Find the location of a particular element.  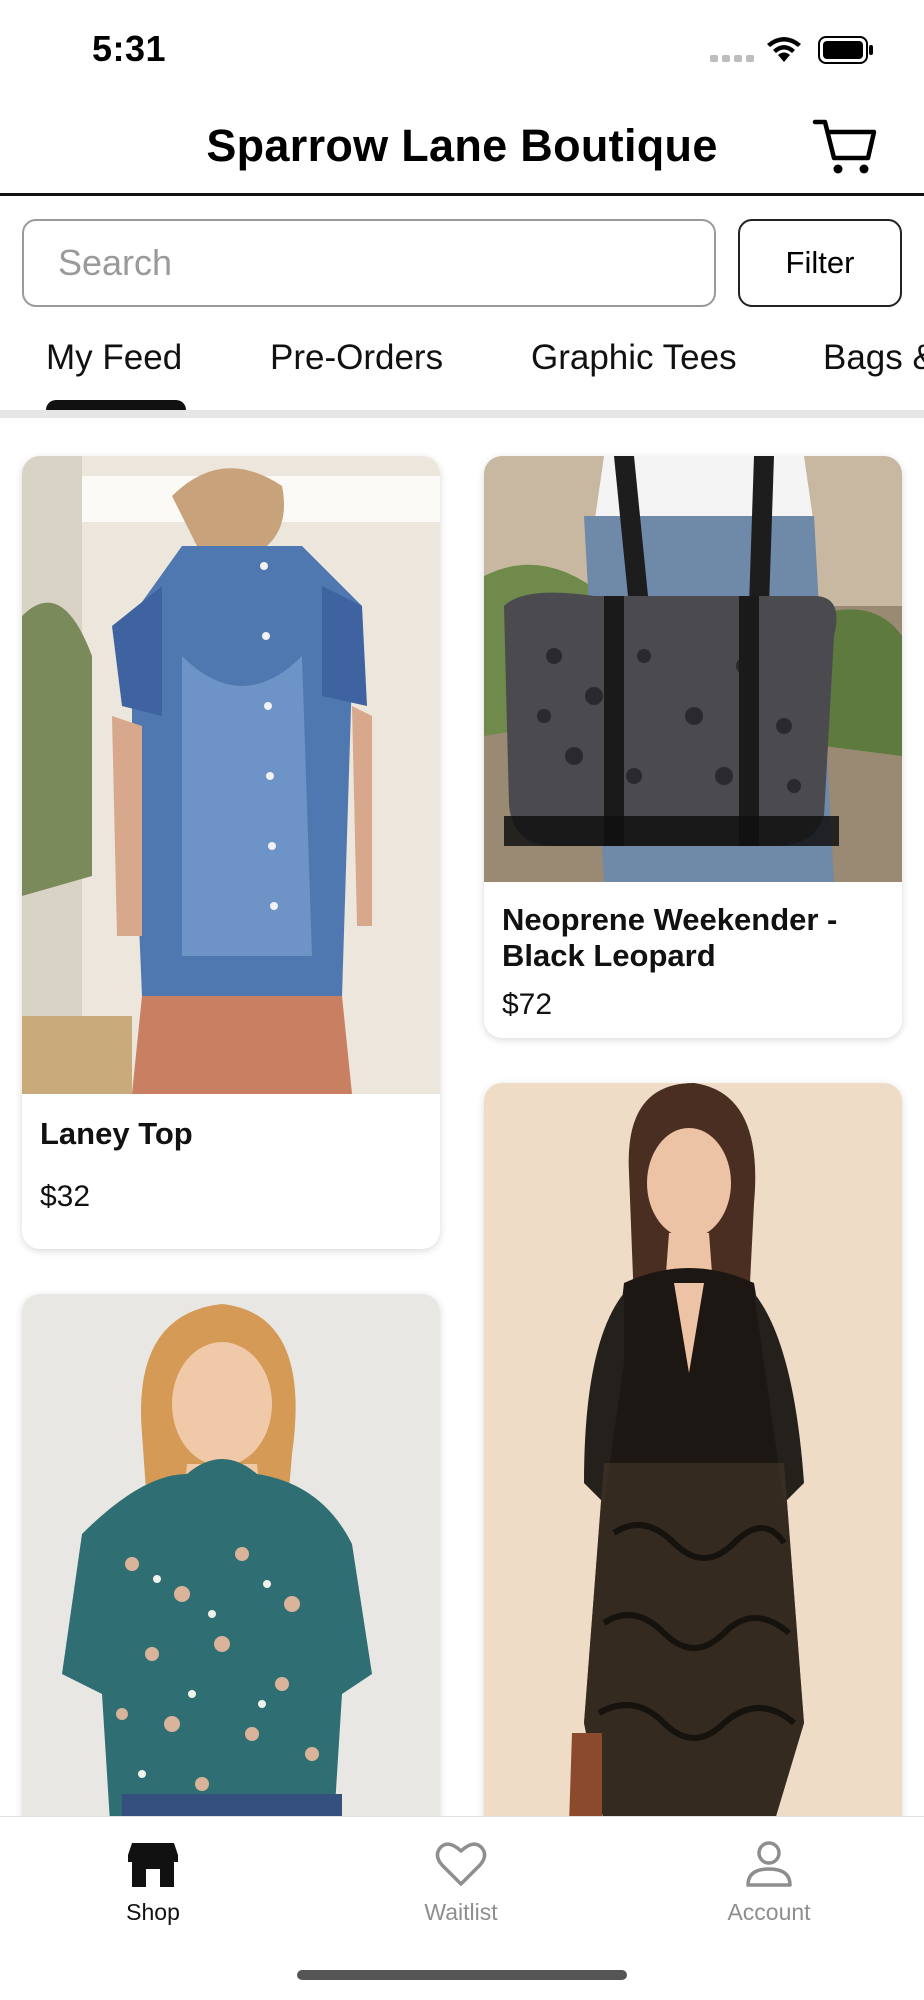

product-card-neoprene-weekender: Neoprene Weekender - Black Leopard $72 is located at coordinates (693, 747).